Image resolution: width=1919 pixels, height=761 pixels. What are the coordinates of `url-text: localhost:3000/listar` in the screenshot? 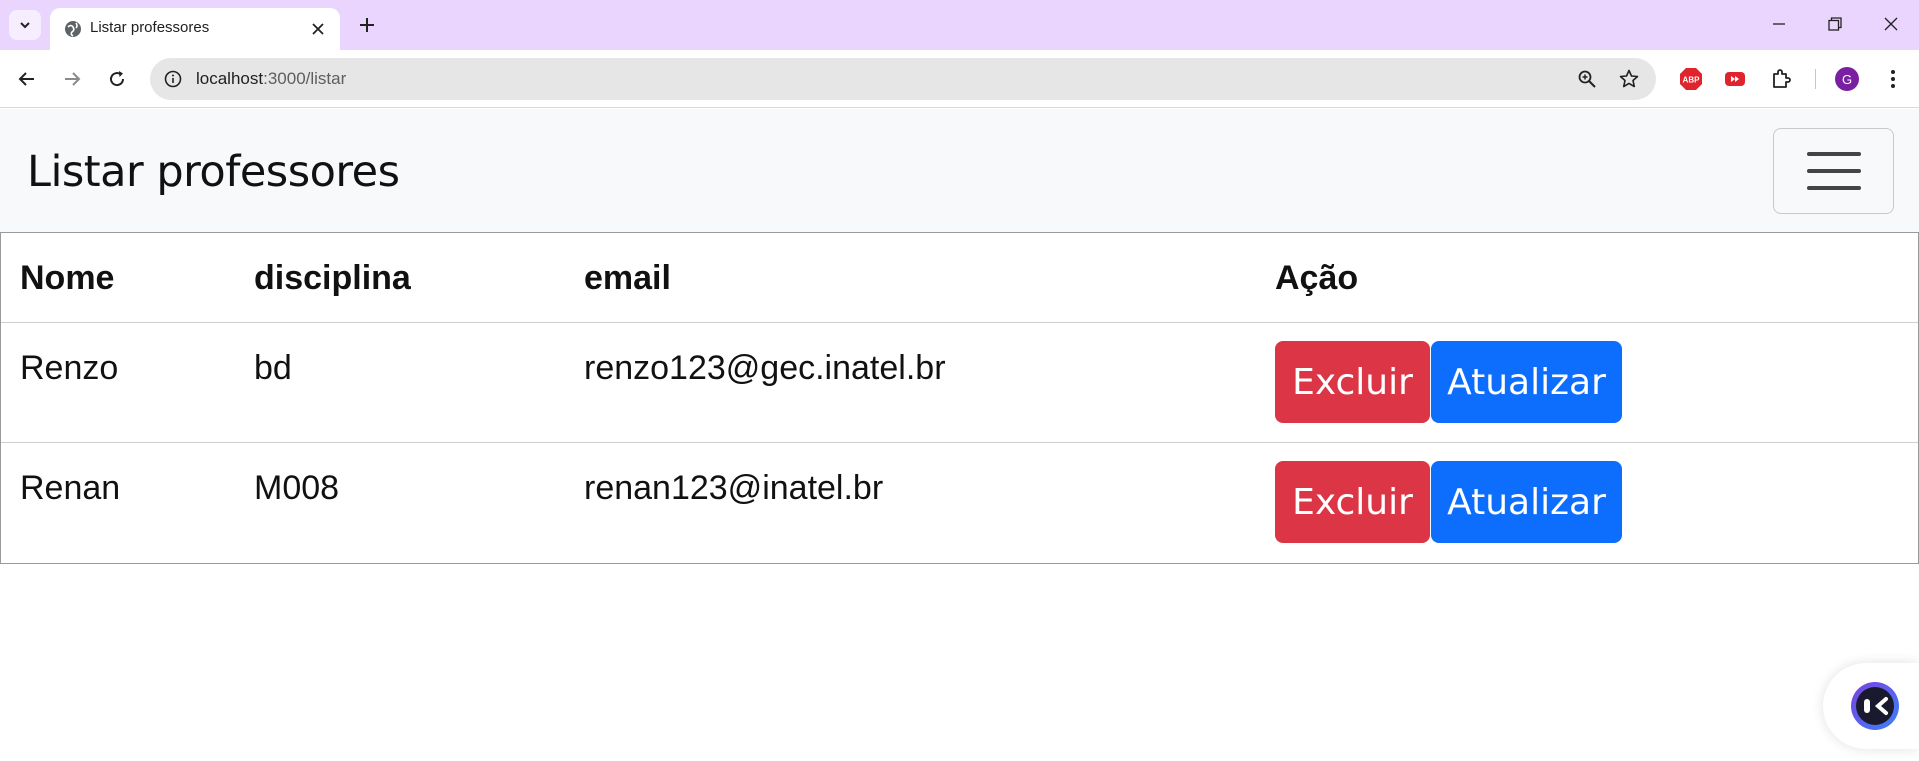 It's located at (271, 79).